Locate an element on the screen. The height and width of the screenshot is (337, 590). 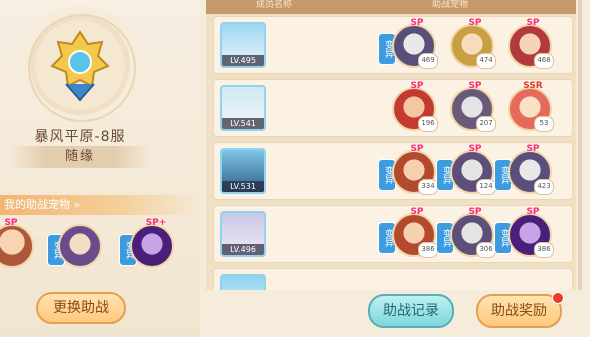
pet-count: 196 is located at coordinates (428, 124).